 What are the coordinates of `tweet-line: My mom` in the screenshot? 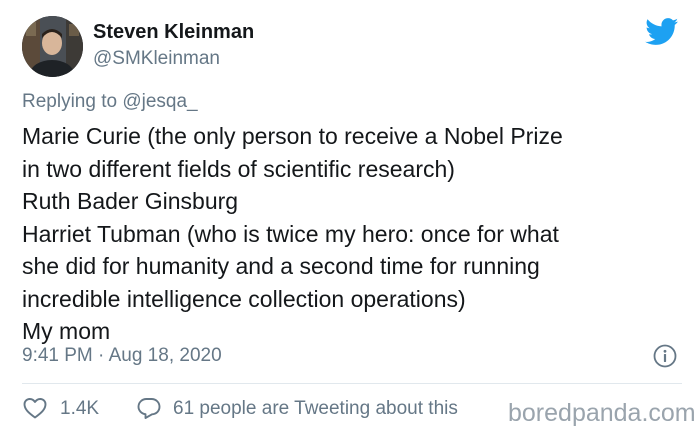 It's located at (66, 331).